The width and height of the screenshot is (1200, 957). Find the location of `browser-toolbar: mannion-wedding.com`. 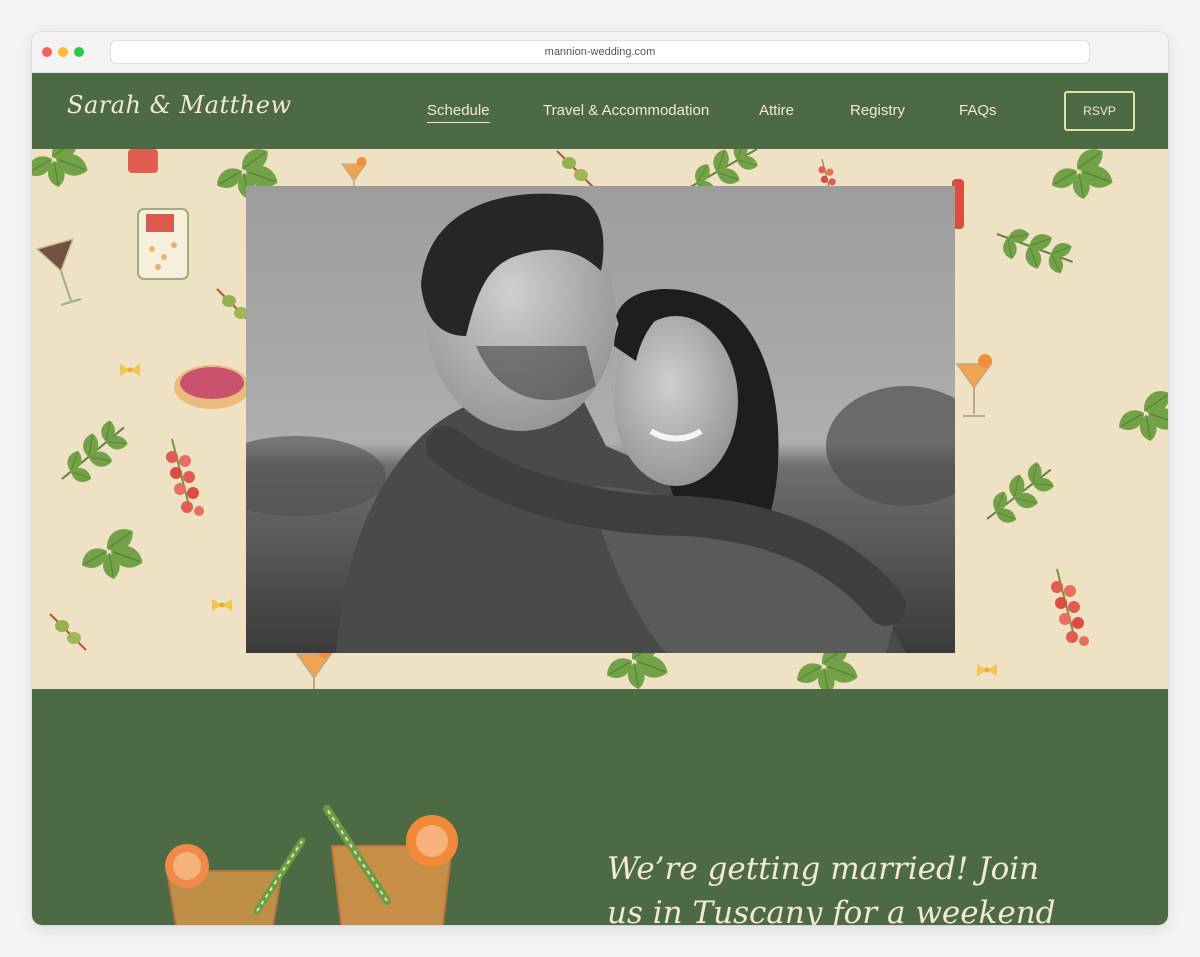

browser-toolbar: mannion-wedding.com is located at coordinates (600, 52).